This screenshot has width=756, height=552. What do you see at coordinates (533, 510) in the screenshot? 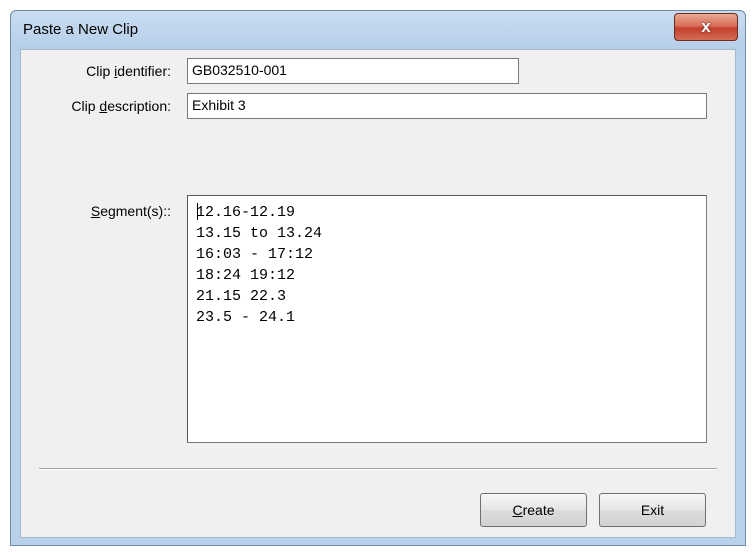
I see `create-button: Create` at bounding box center [533, 510].